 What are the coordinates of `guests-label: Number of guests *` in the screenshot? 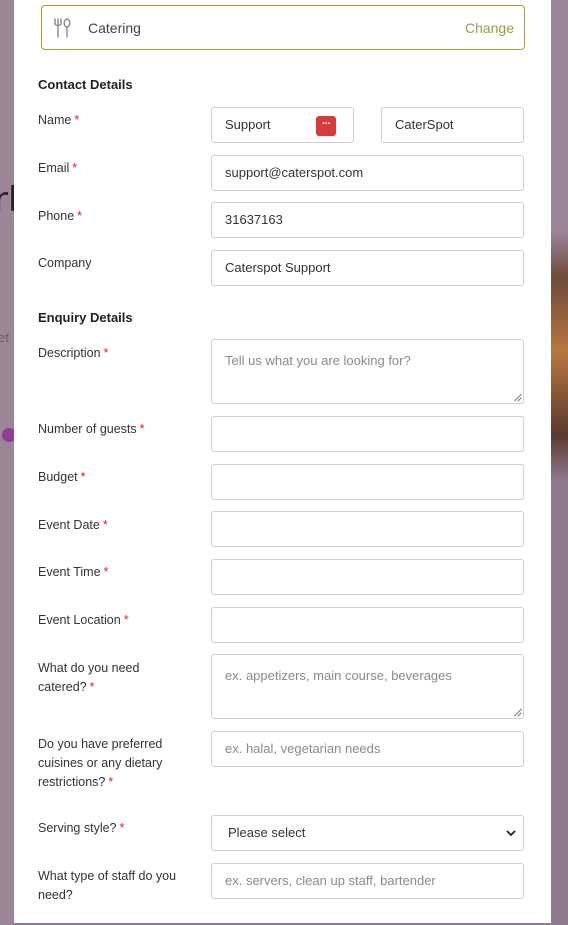 It's located at (91, 429).